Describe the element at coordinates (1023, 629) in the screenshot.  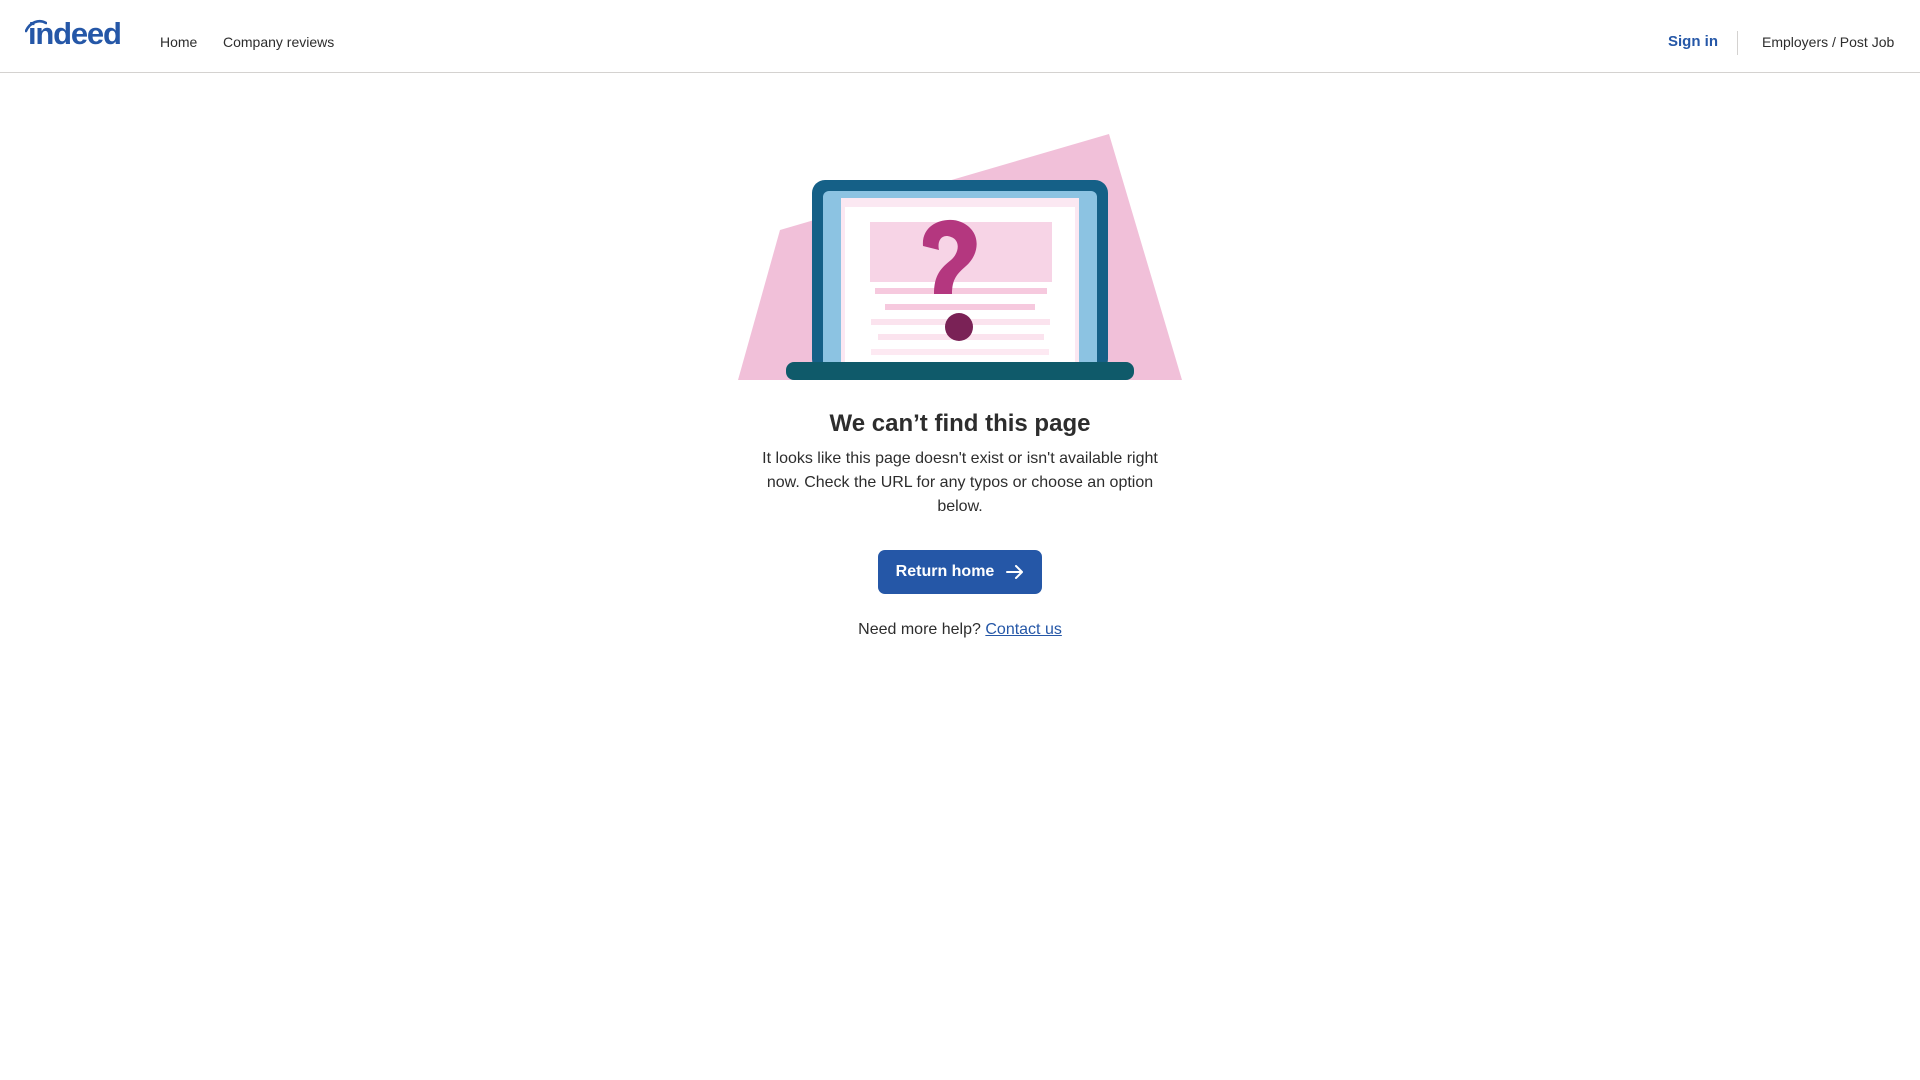
I see `contact-us-link: Contact us` at that location.